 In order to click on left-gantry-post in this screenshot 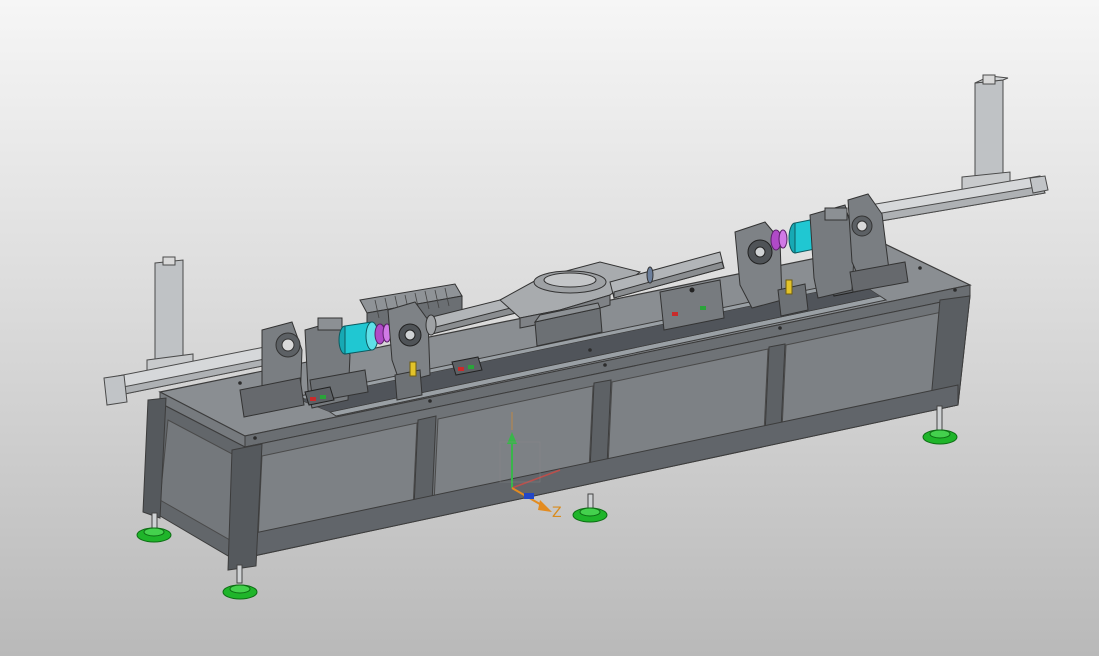, I will do `click(170, 318)`.